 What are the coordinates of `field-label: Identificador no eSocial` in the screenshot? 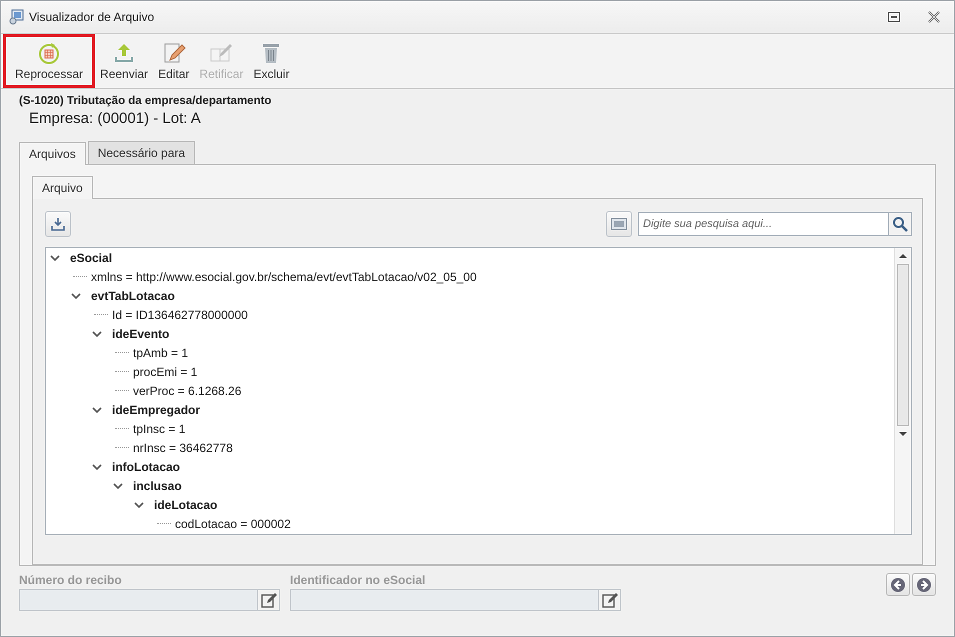 It's located at (358, 580).